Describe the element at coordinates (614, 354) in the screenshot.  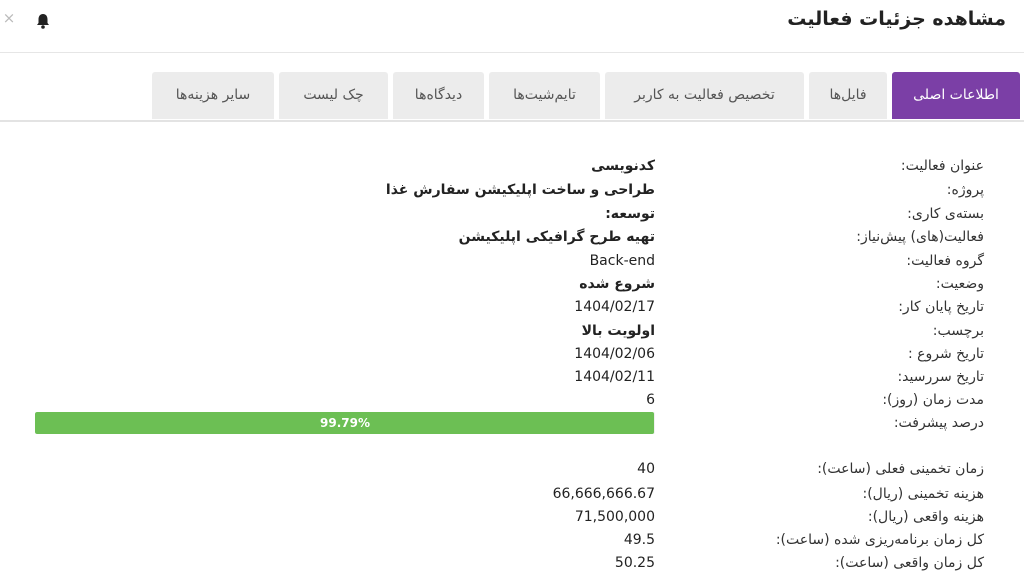
I see `value-start-date: 1404/02/06` at that location.